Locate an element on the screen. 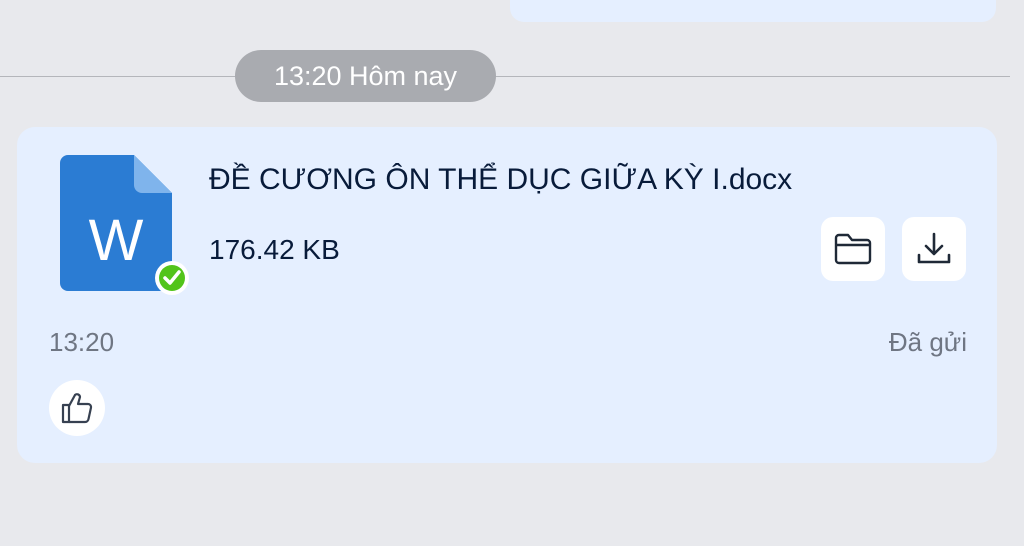  download-button is located at coordinates (934, 249).